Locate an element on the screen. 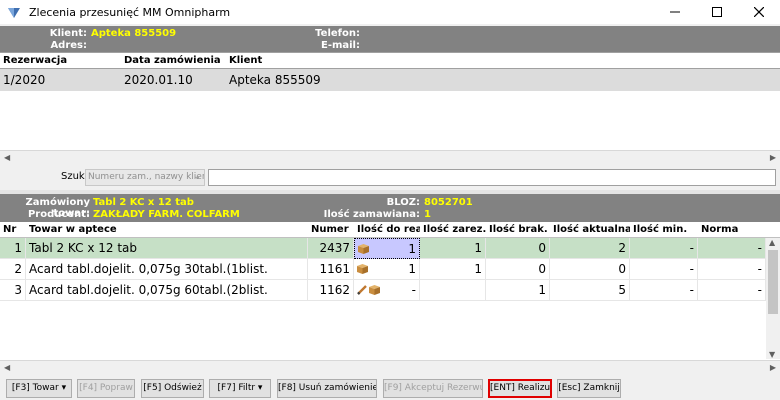 Image resolution: width=780 pixels, height=400 pixels. close-icon is located at coordinates (759, 12).